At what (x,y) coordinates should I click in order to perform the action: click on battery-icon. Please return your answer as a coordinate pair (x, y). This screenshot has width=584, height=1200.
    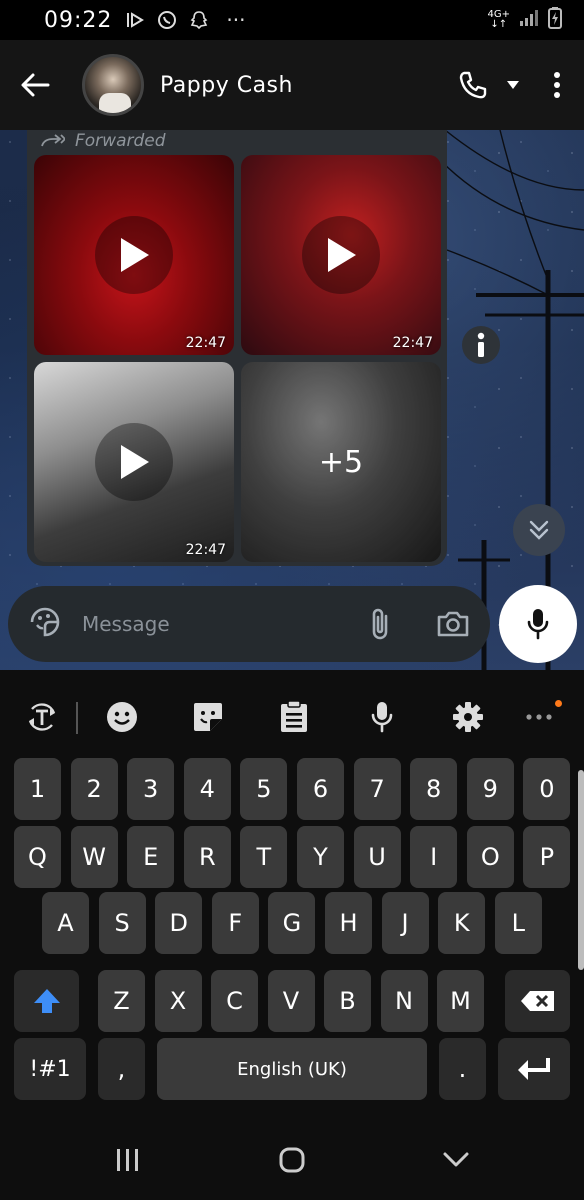
    Looking at the image, I should click on (555, 20).